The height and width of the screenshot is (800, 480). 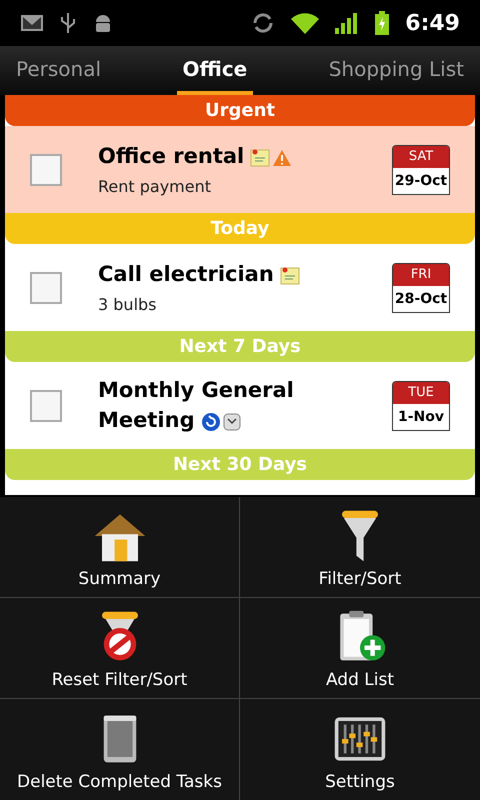 What do you see at coordinates (432, 24) in the screenshot?
I see `clock-time: 6:49` at bounding box center [432, 24].